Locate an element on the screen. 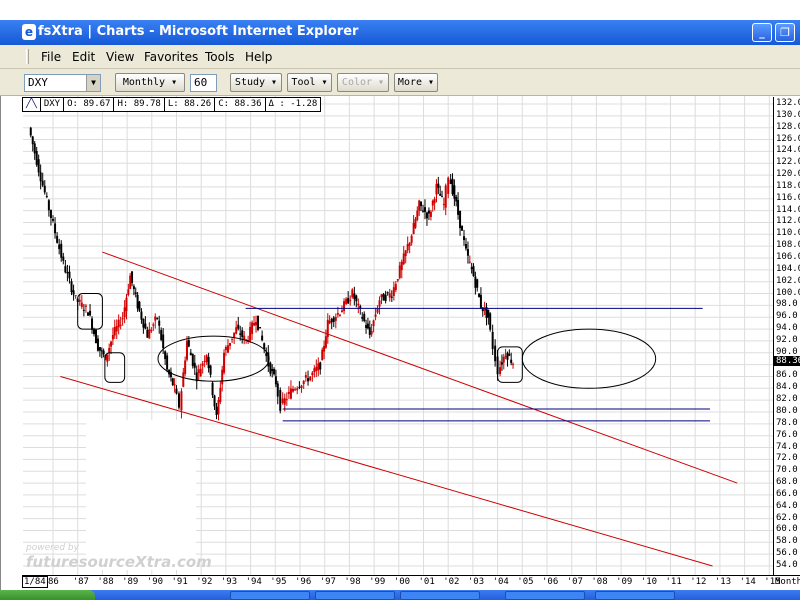  menu-help: Help is located at coordinates (258, 57).